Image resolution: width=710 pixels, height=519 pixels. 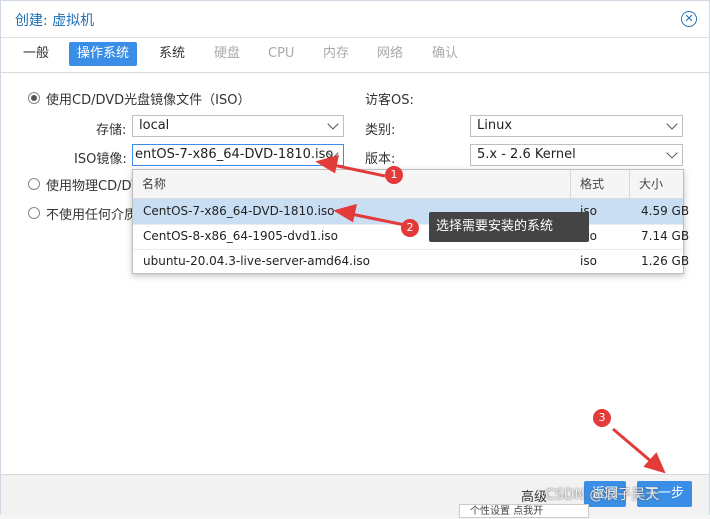 What do you see at coordinates (410, 228) in the screenshot?
I see `step-marker-2: 2` at bounding box center [410, 228].